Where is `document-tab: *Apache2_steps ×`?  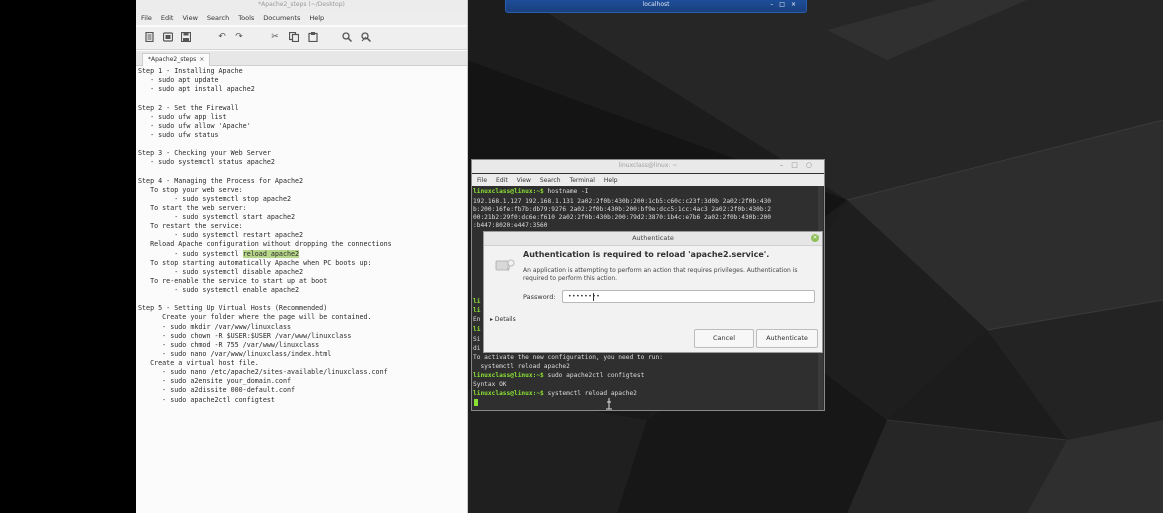 document-tab: *Apache2_steps × is located at coordinates (176, 59).